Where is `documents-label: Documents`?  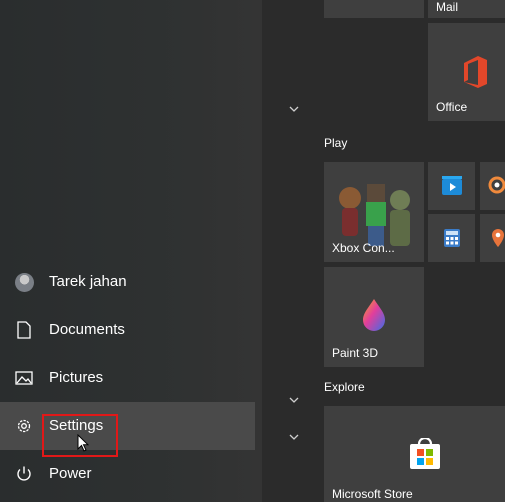
documents-label: Documents is located at coordinates (87, 329).